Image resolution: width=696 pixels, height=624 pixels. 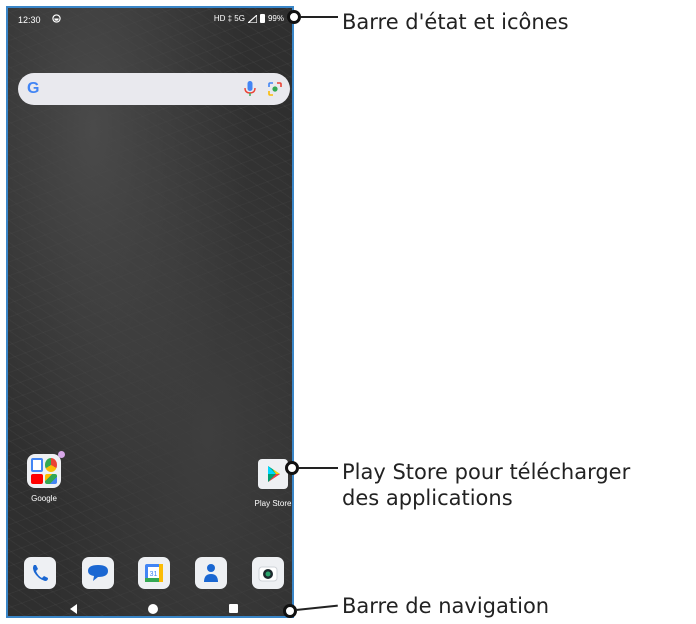 I want to click on contacts-icon, so click(x=211, y=573).